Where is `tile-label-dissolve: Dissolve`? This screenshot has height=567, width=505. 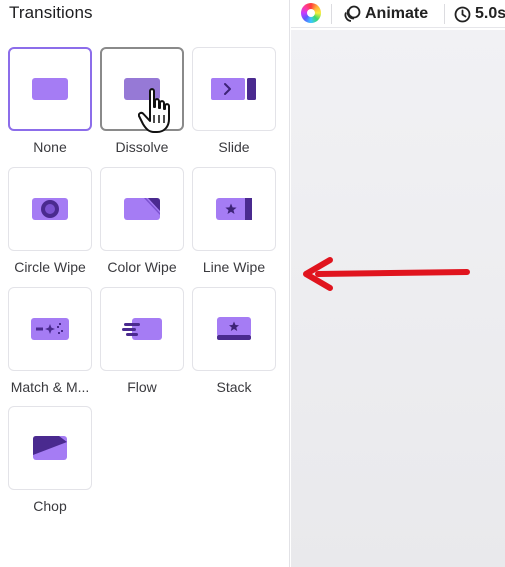 tile-label-dissolve: Dissolve is located at coordinates (142, 147).